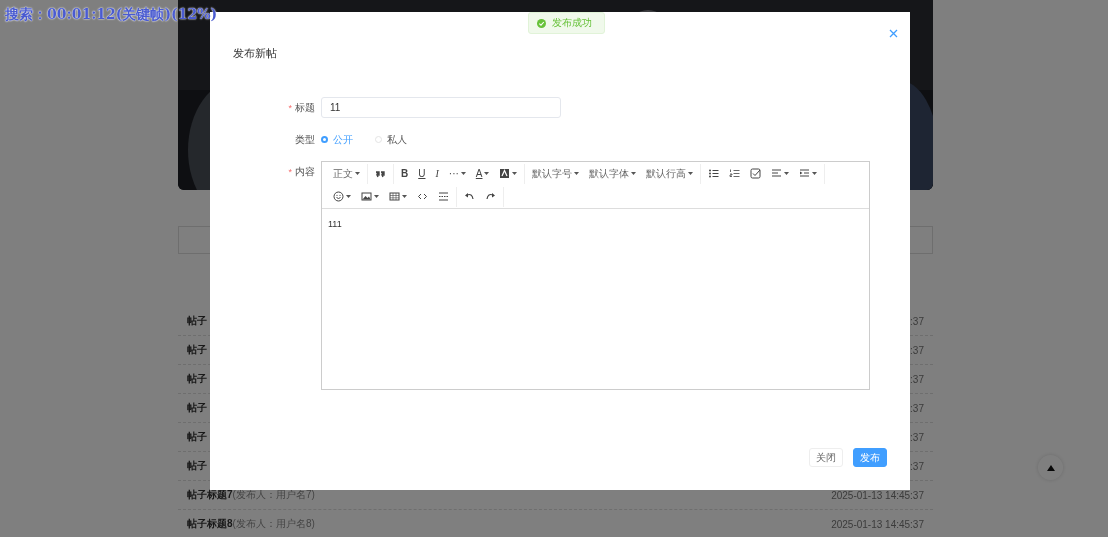 The image size is (1108, 537). What do you see at coordinates (210, 523) in the screenshot?
I see `post-title: 帖子标题8` at bounding box center [210, 523].